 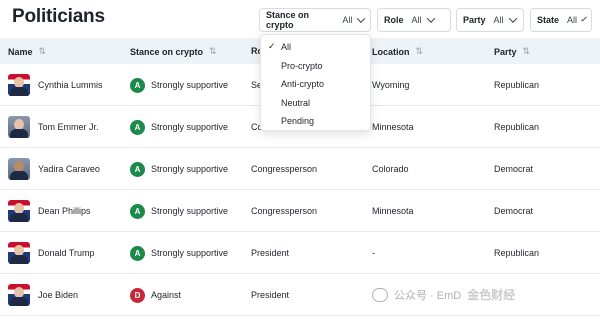 I want to click on state-filter: State All, so click(x=561, y=20).